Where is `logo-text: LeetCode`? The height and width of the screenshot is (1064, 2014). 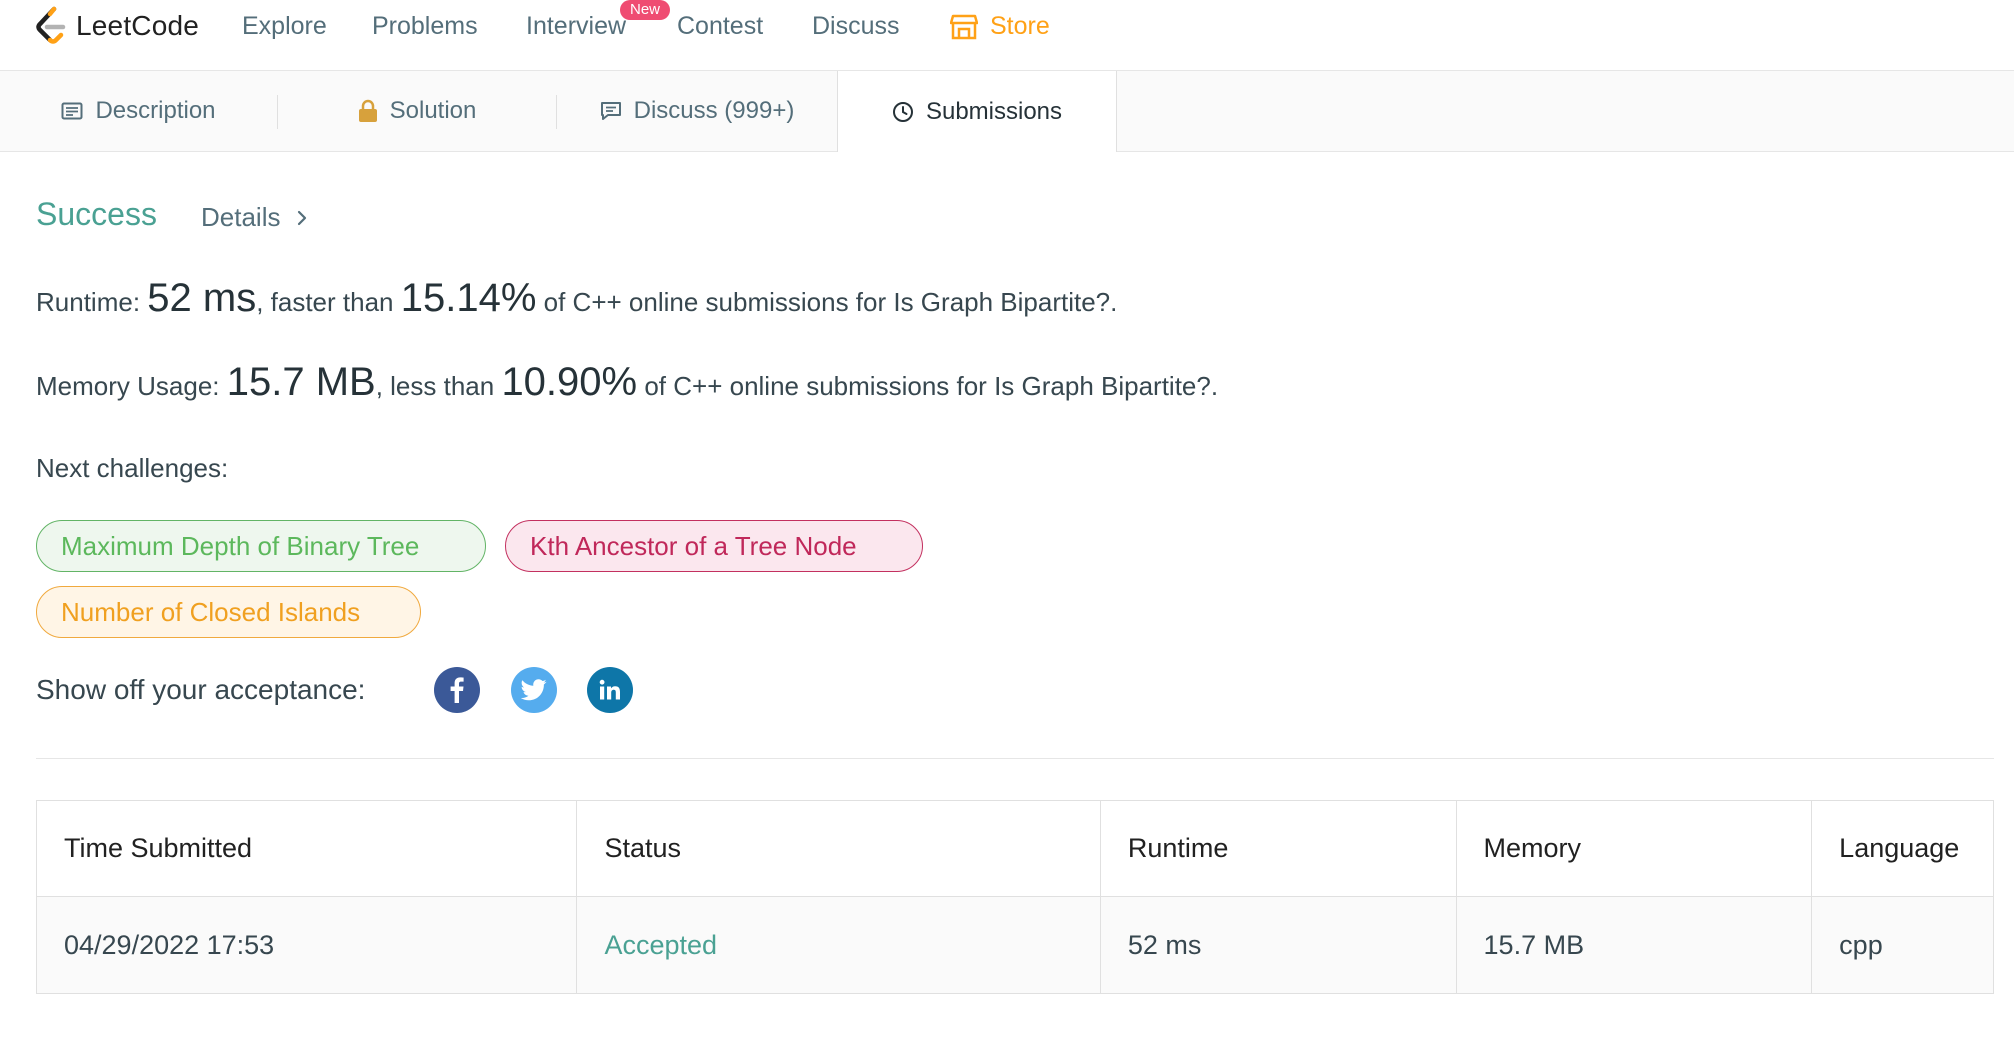
logo-text: LeetCode is located at coordinates (138, 25).